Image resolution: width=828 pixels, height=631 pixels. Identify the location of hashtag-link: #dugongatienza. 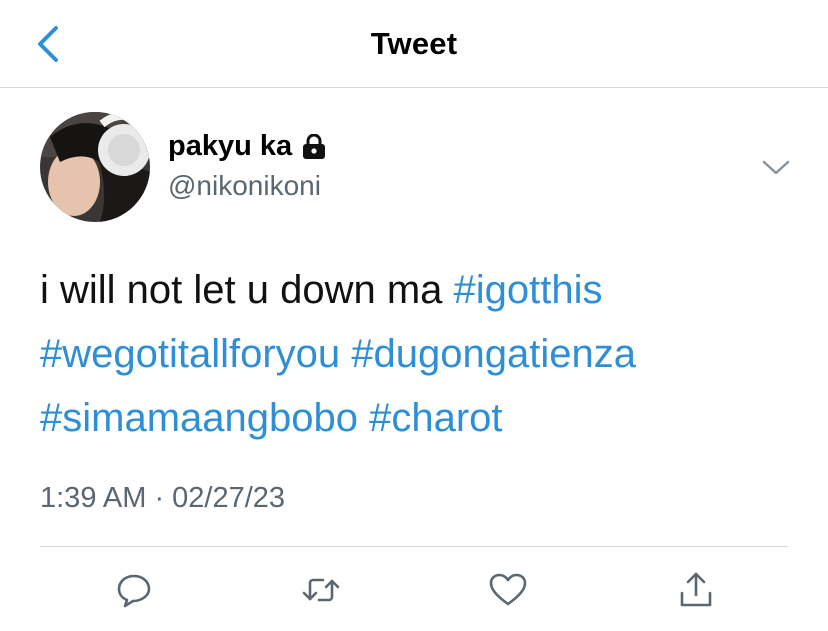
(493, 354).